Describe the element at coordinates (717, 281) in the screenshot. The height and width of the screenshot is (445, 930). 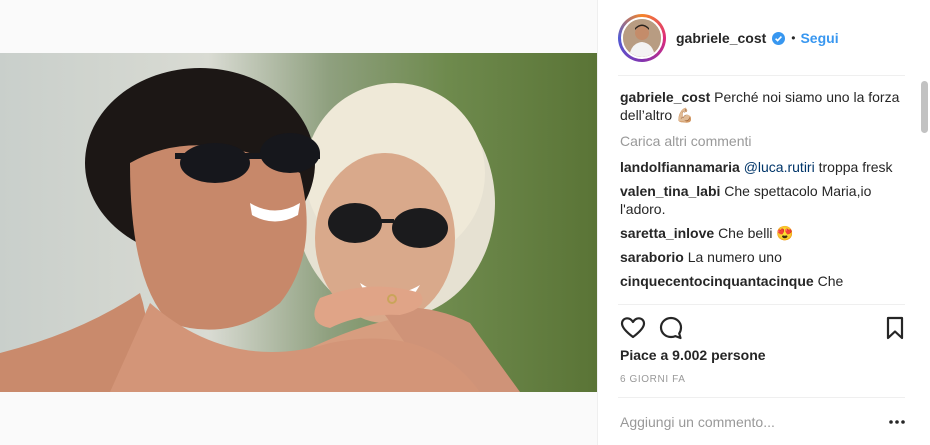
I see `comment-username: cinquecentocinquantacinque` at that location.